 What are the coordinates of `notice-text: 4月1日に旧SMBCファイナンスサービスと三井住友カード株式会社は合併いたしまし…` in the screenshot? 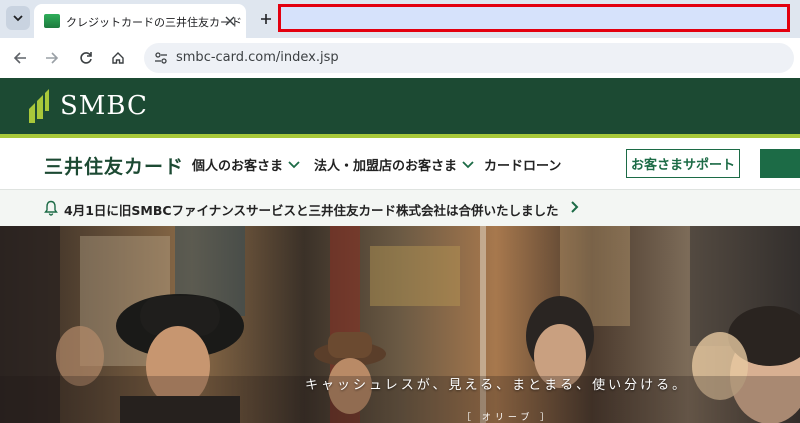 It's located at (311, 210).